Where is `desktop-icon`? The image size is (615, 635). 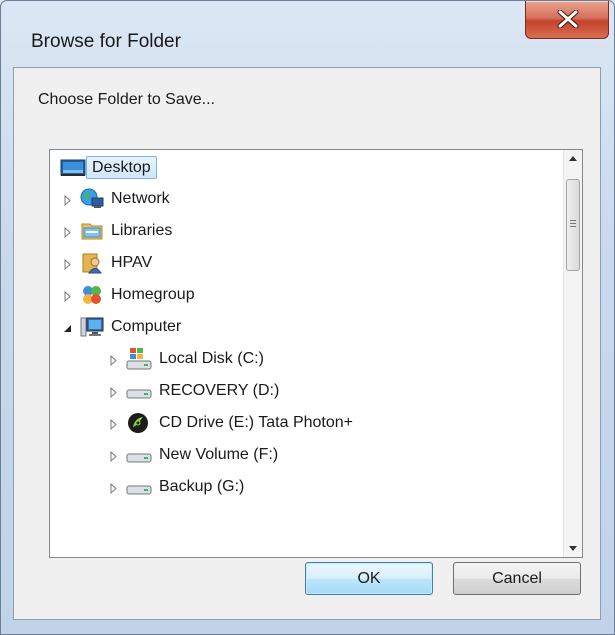 desktop-icon is located at coordinates (73, 167).